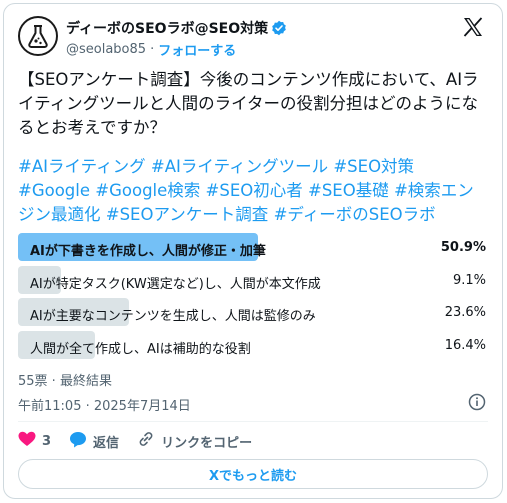 The image size is (507, 503). I want to click on author-handle: @seolabo85, so click(106, 49).